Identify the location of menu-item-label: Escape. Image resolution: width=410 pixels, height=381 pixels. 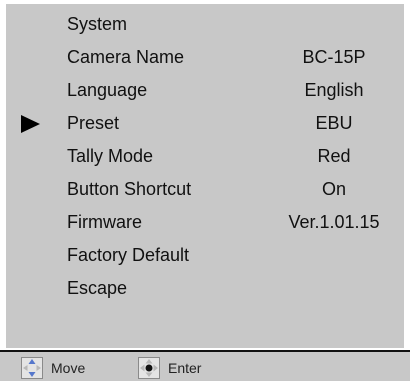
(97, 288).